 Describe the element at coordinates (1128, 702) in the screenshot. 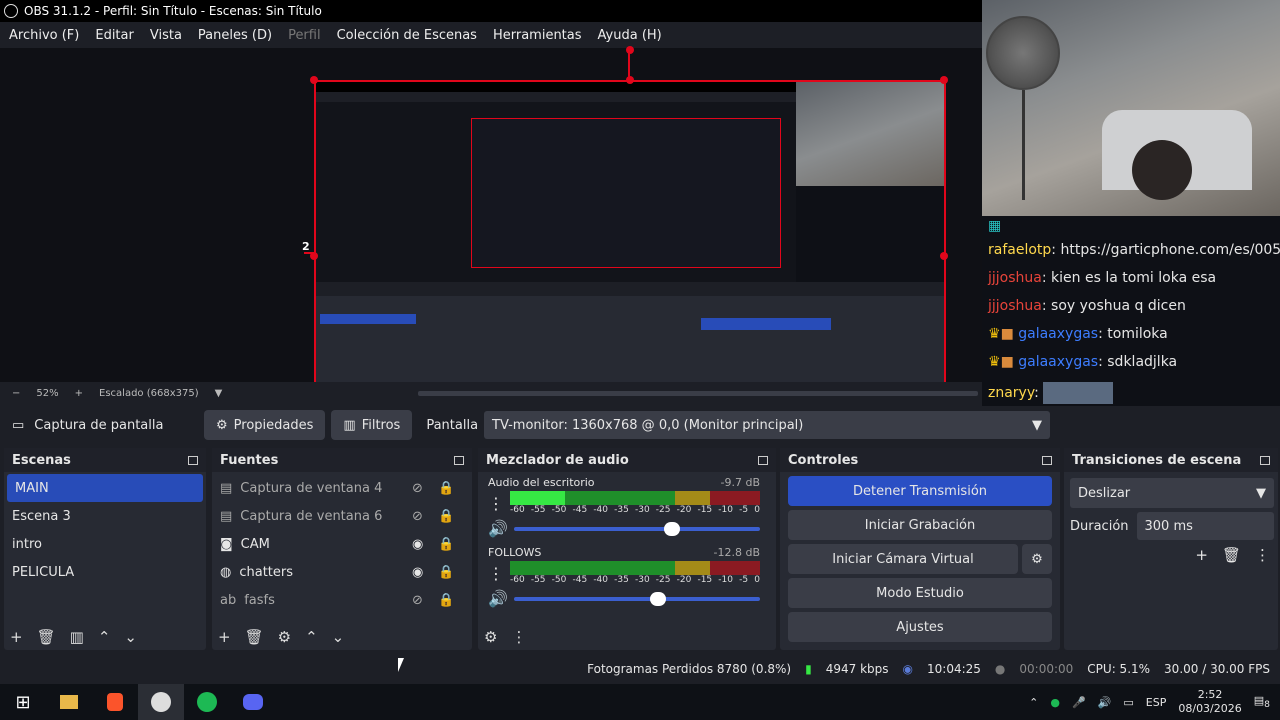

I see `network-icon: ▭` at that location.